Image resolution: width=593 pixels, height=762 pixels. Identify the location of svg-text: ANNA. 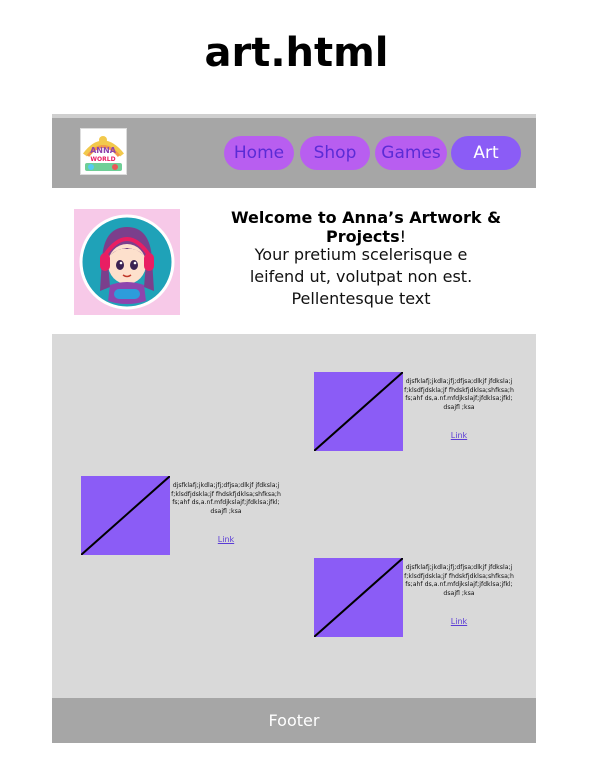
(103, 150).